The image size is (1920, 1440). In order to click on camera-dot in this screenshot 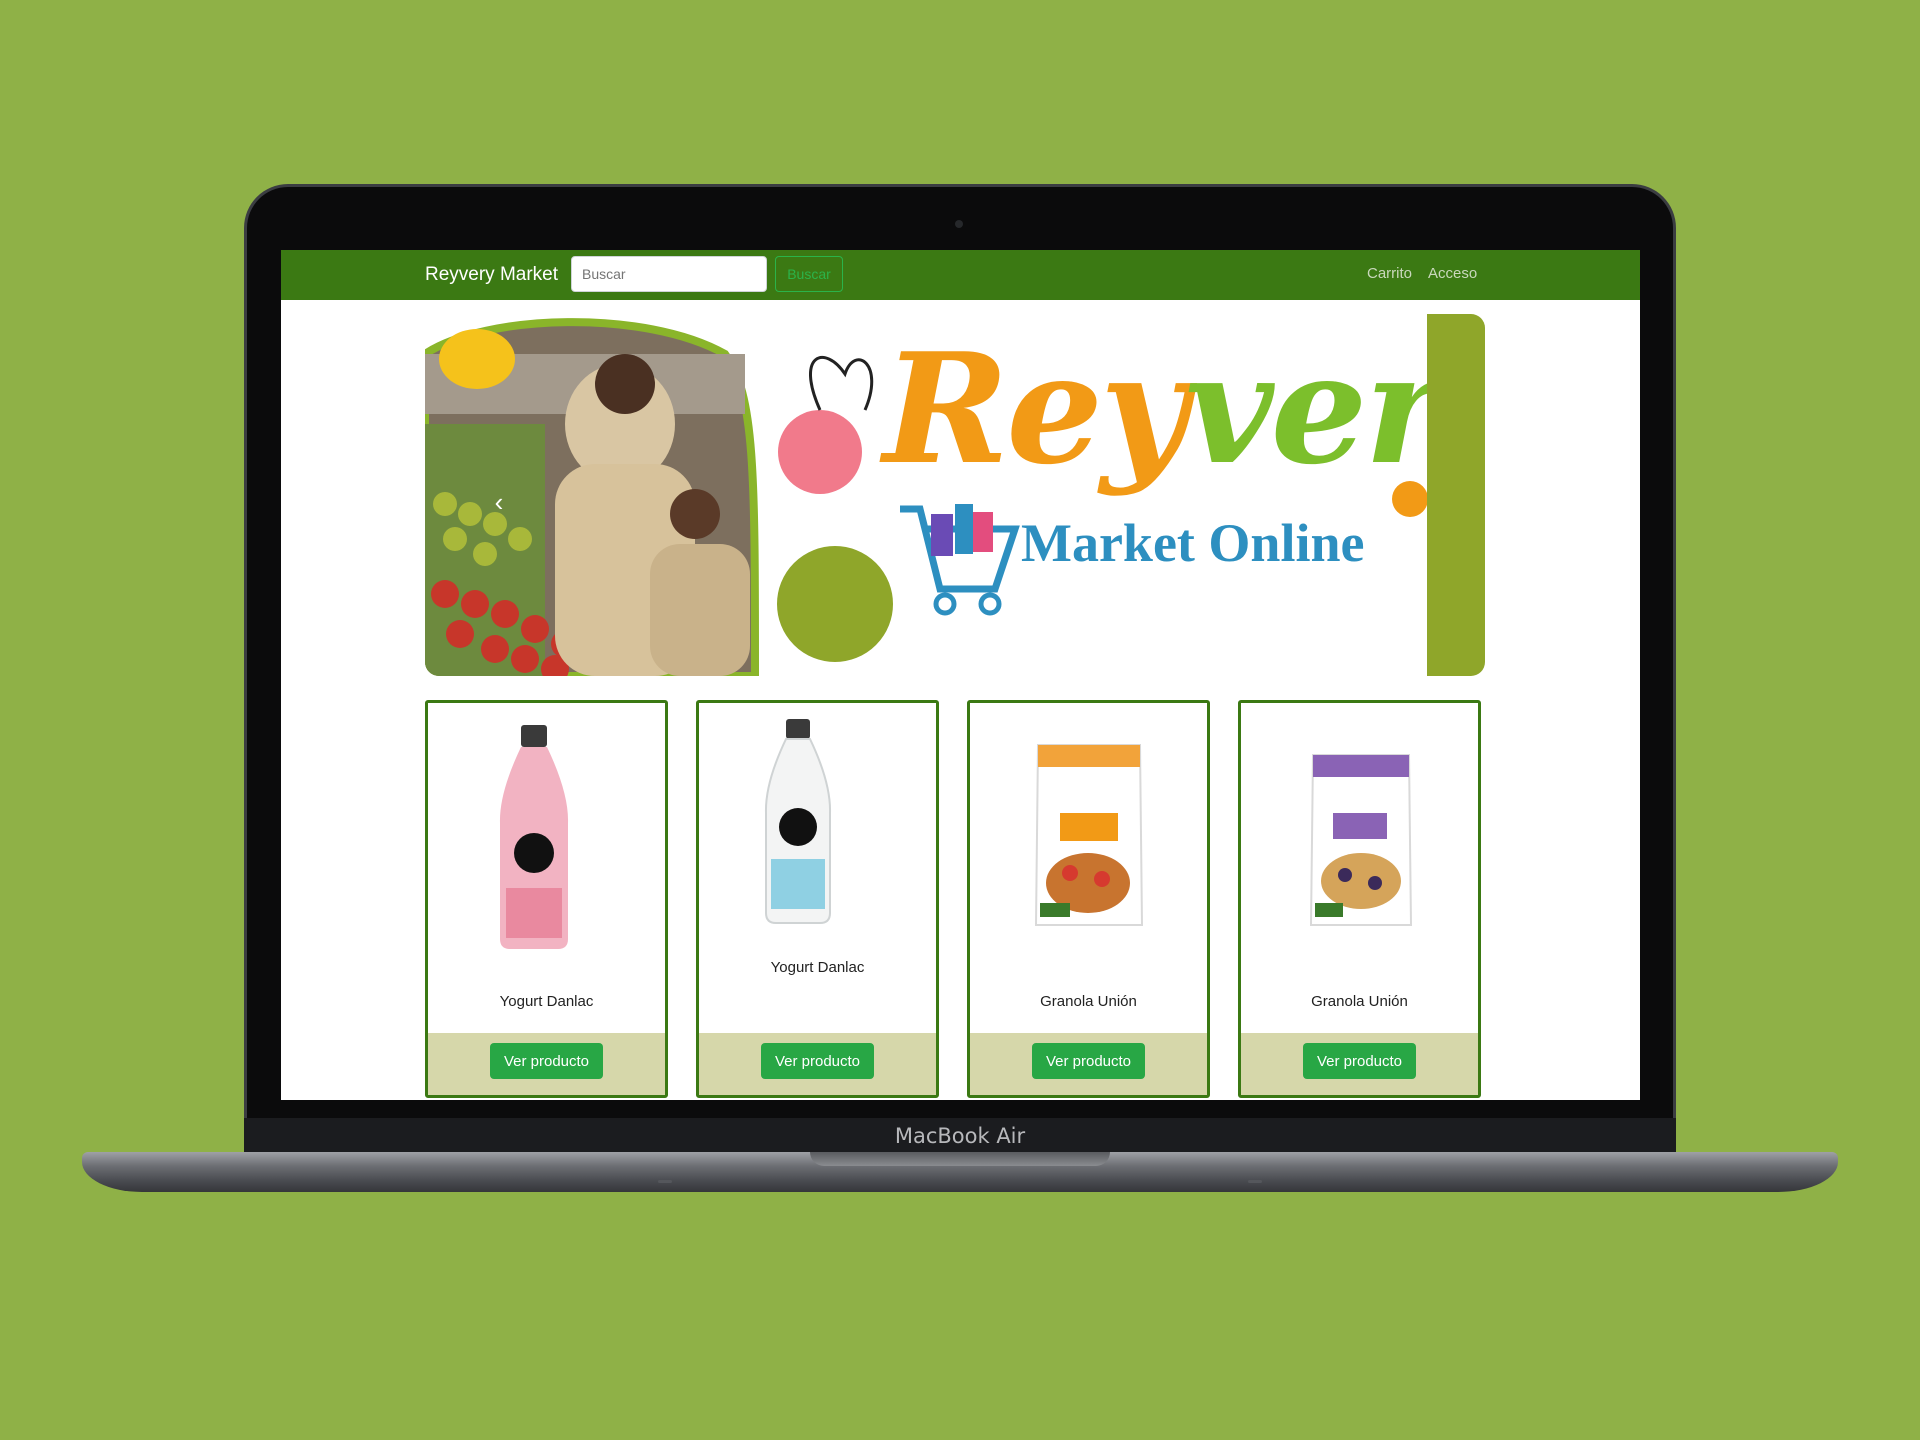, I will do `click(959, 224)`.